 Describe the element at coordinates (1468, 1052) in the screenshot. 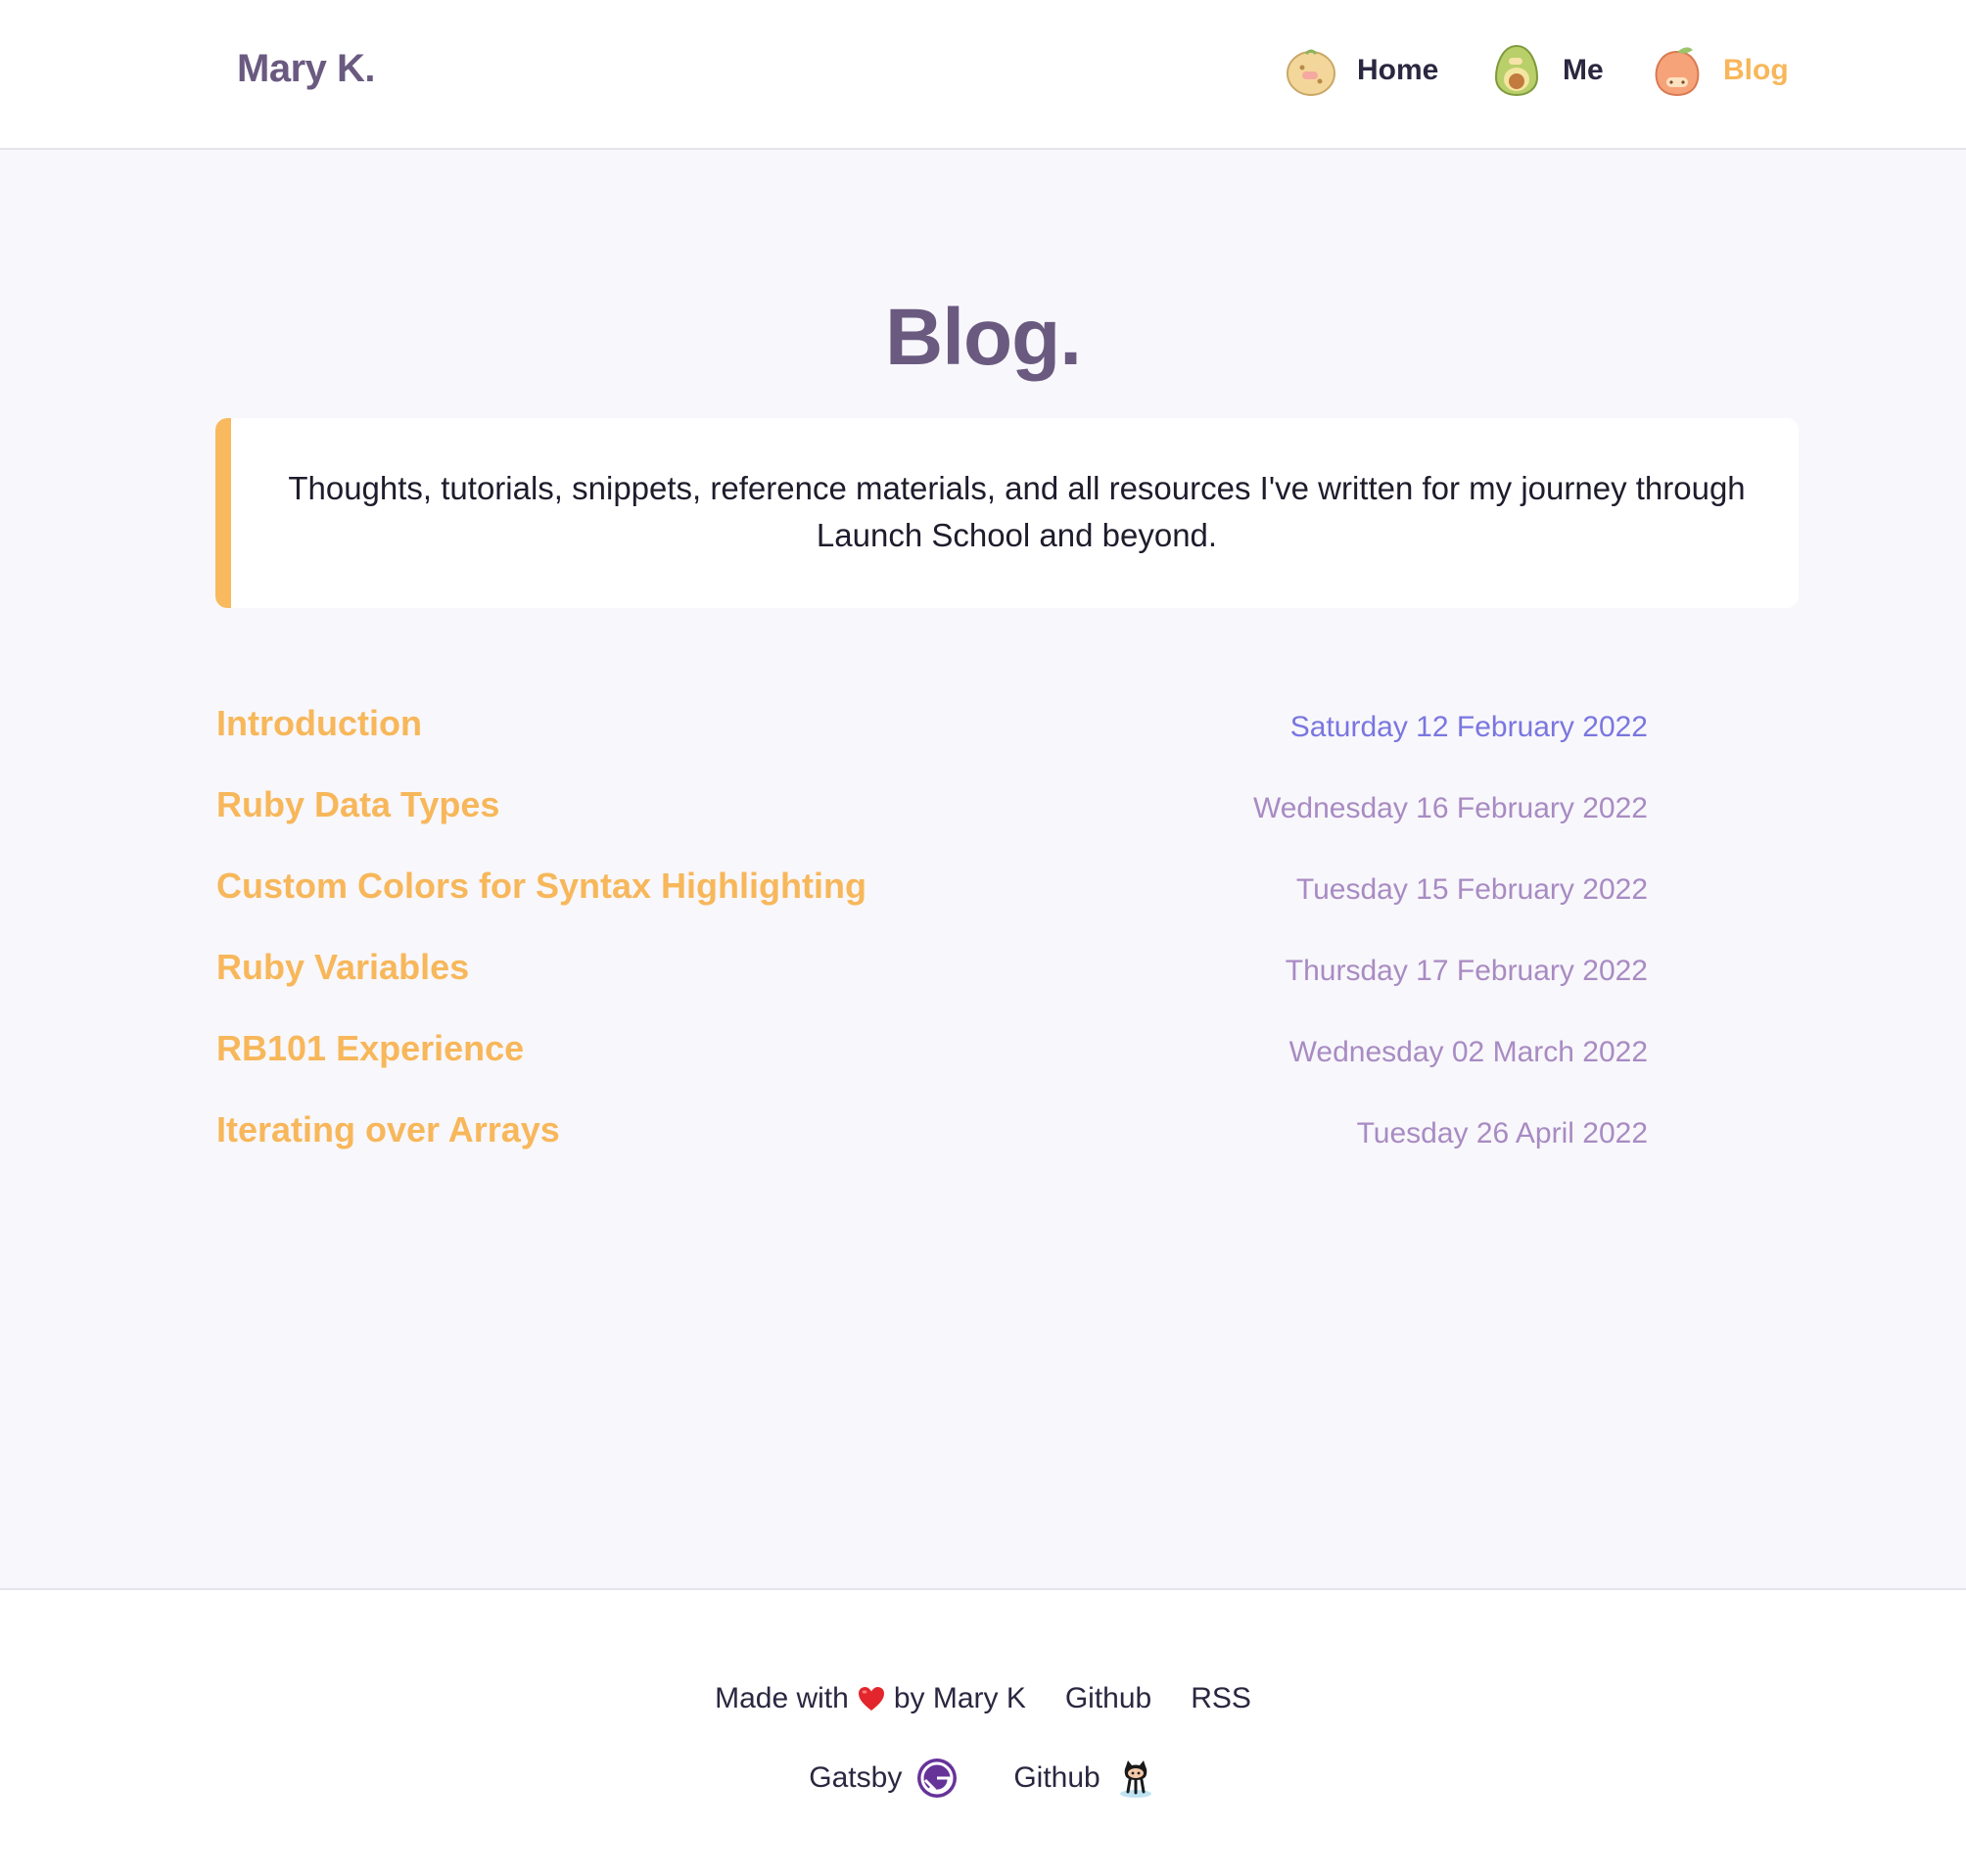

I see `post-date: Wednesday 02 March 2022` at that location.